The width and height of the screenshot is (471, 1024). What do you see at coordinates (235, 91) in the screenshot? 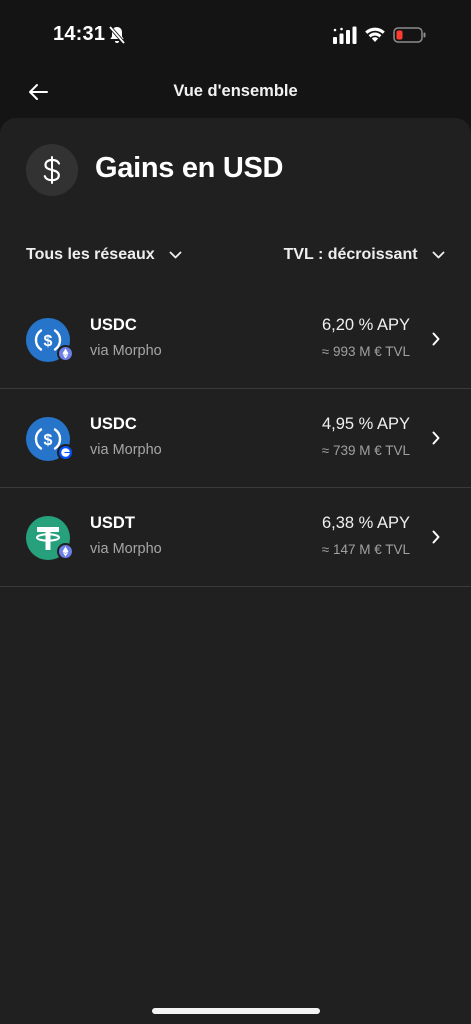
I see `nav-title: Vue d'ensemble` at bounding box center [235, 91].